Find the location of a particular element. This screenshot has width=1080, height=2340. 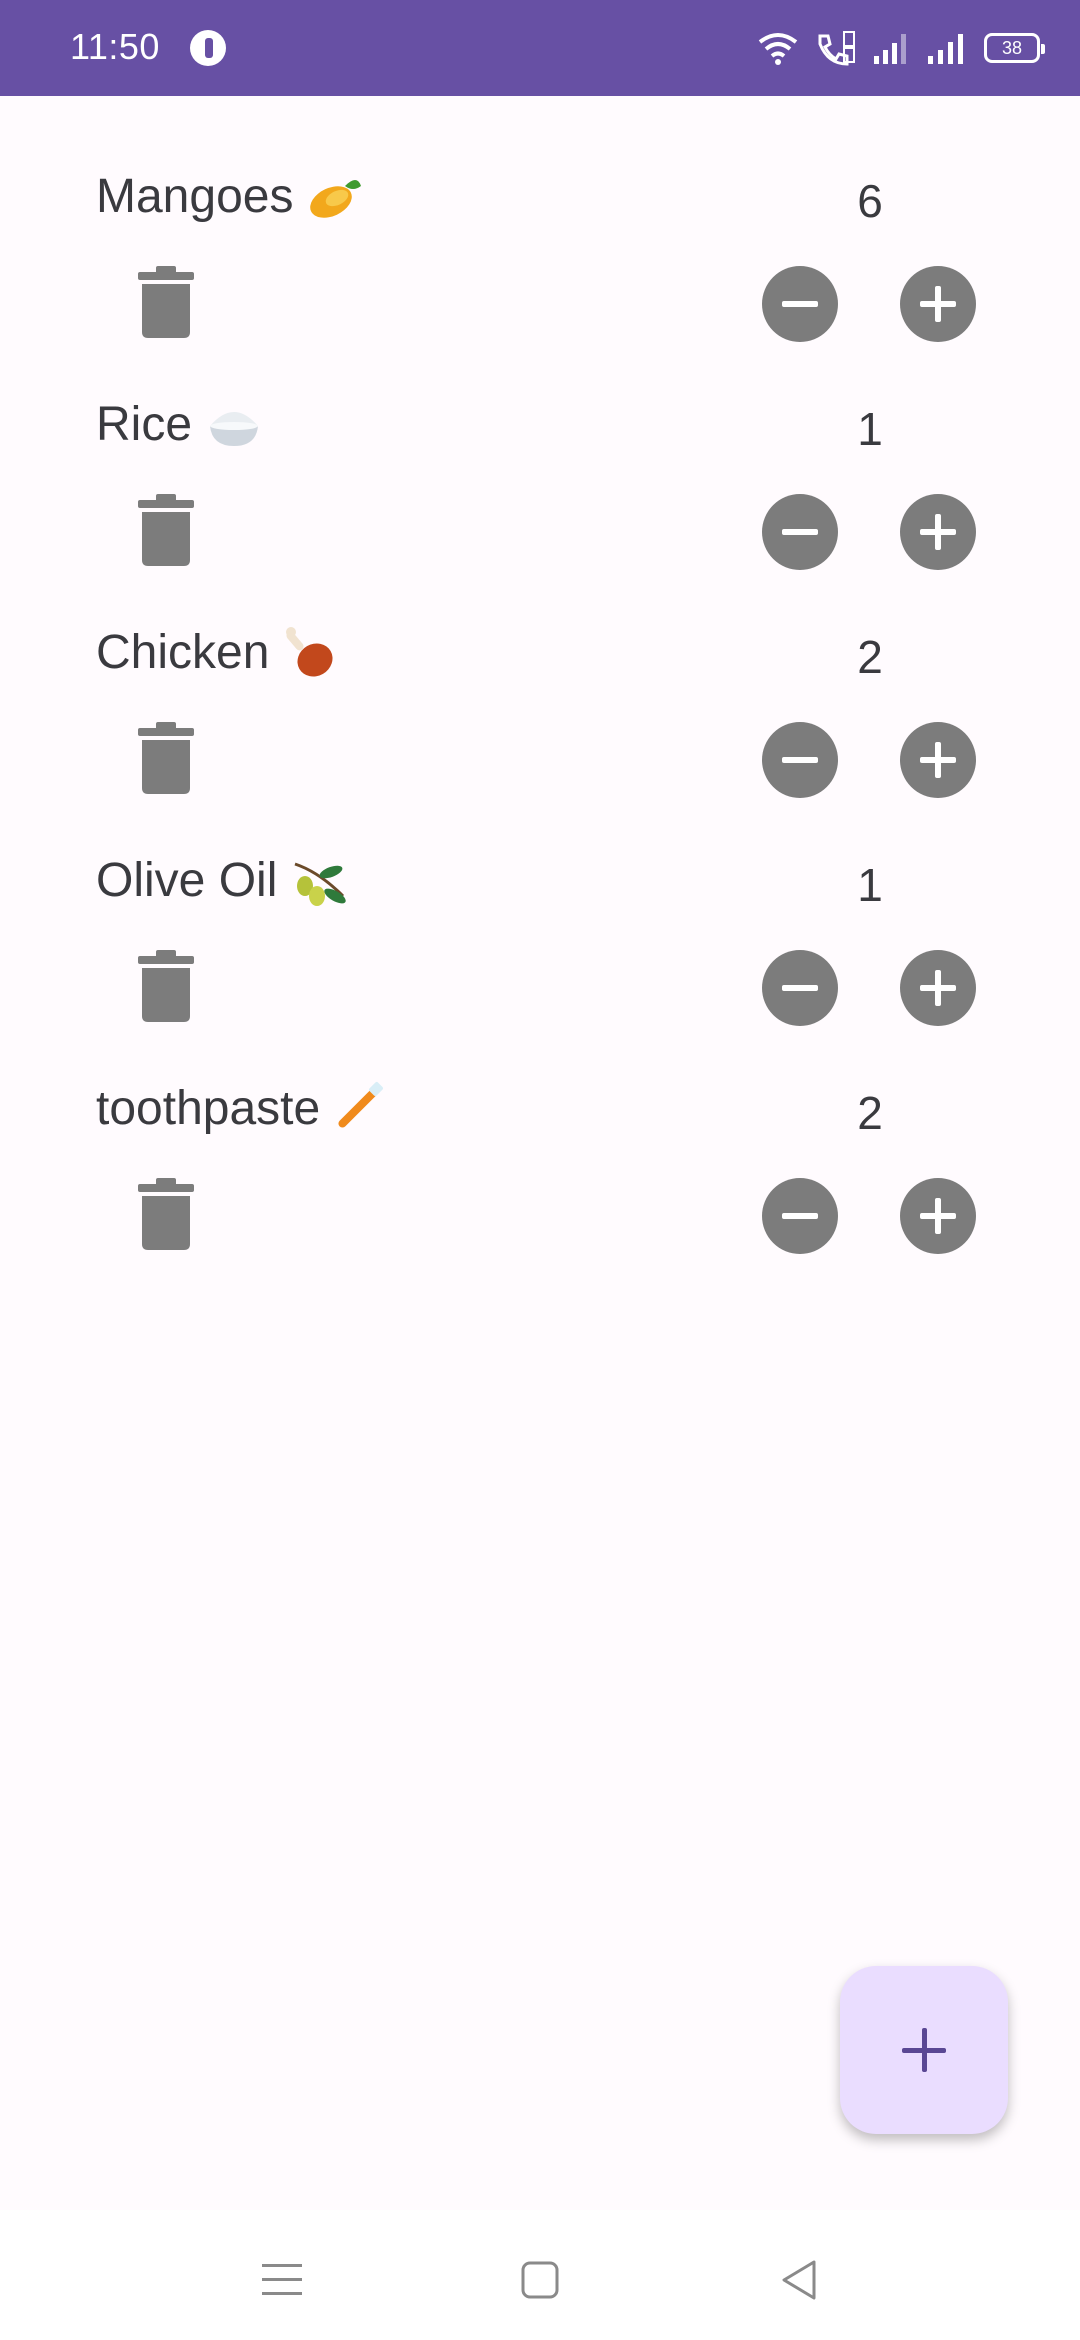

app-notification-icon is located at coordinates (208, 48).